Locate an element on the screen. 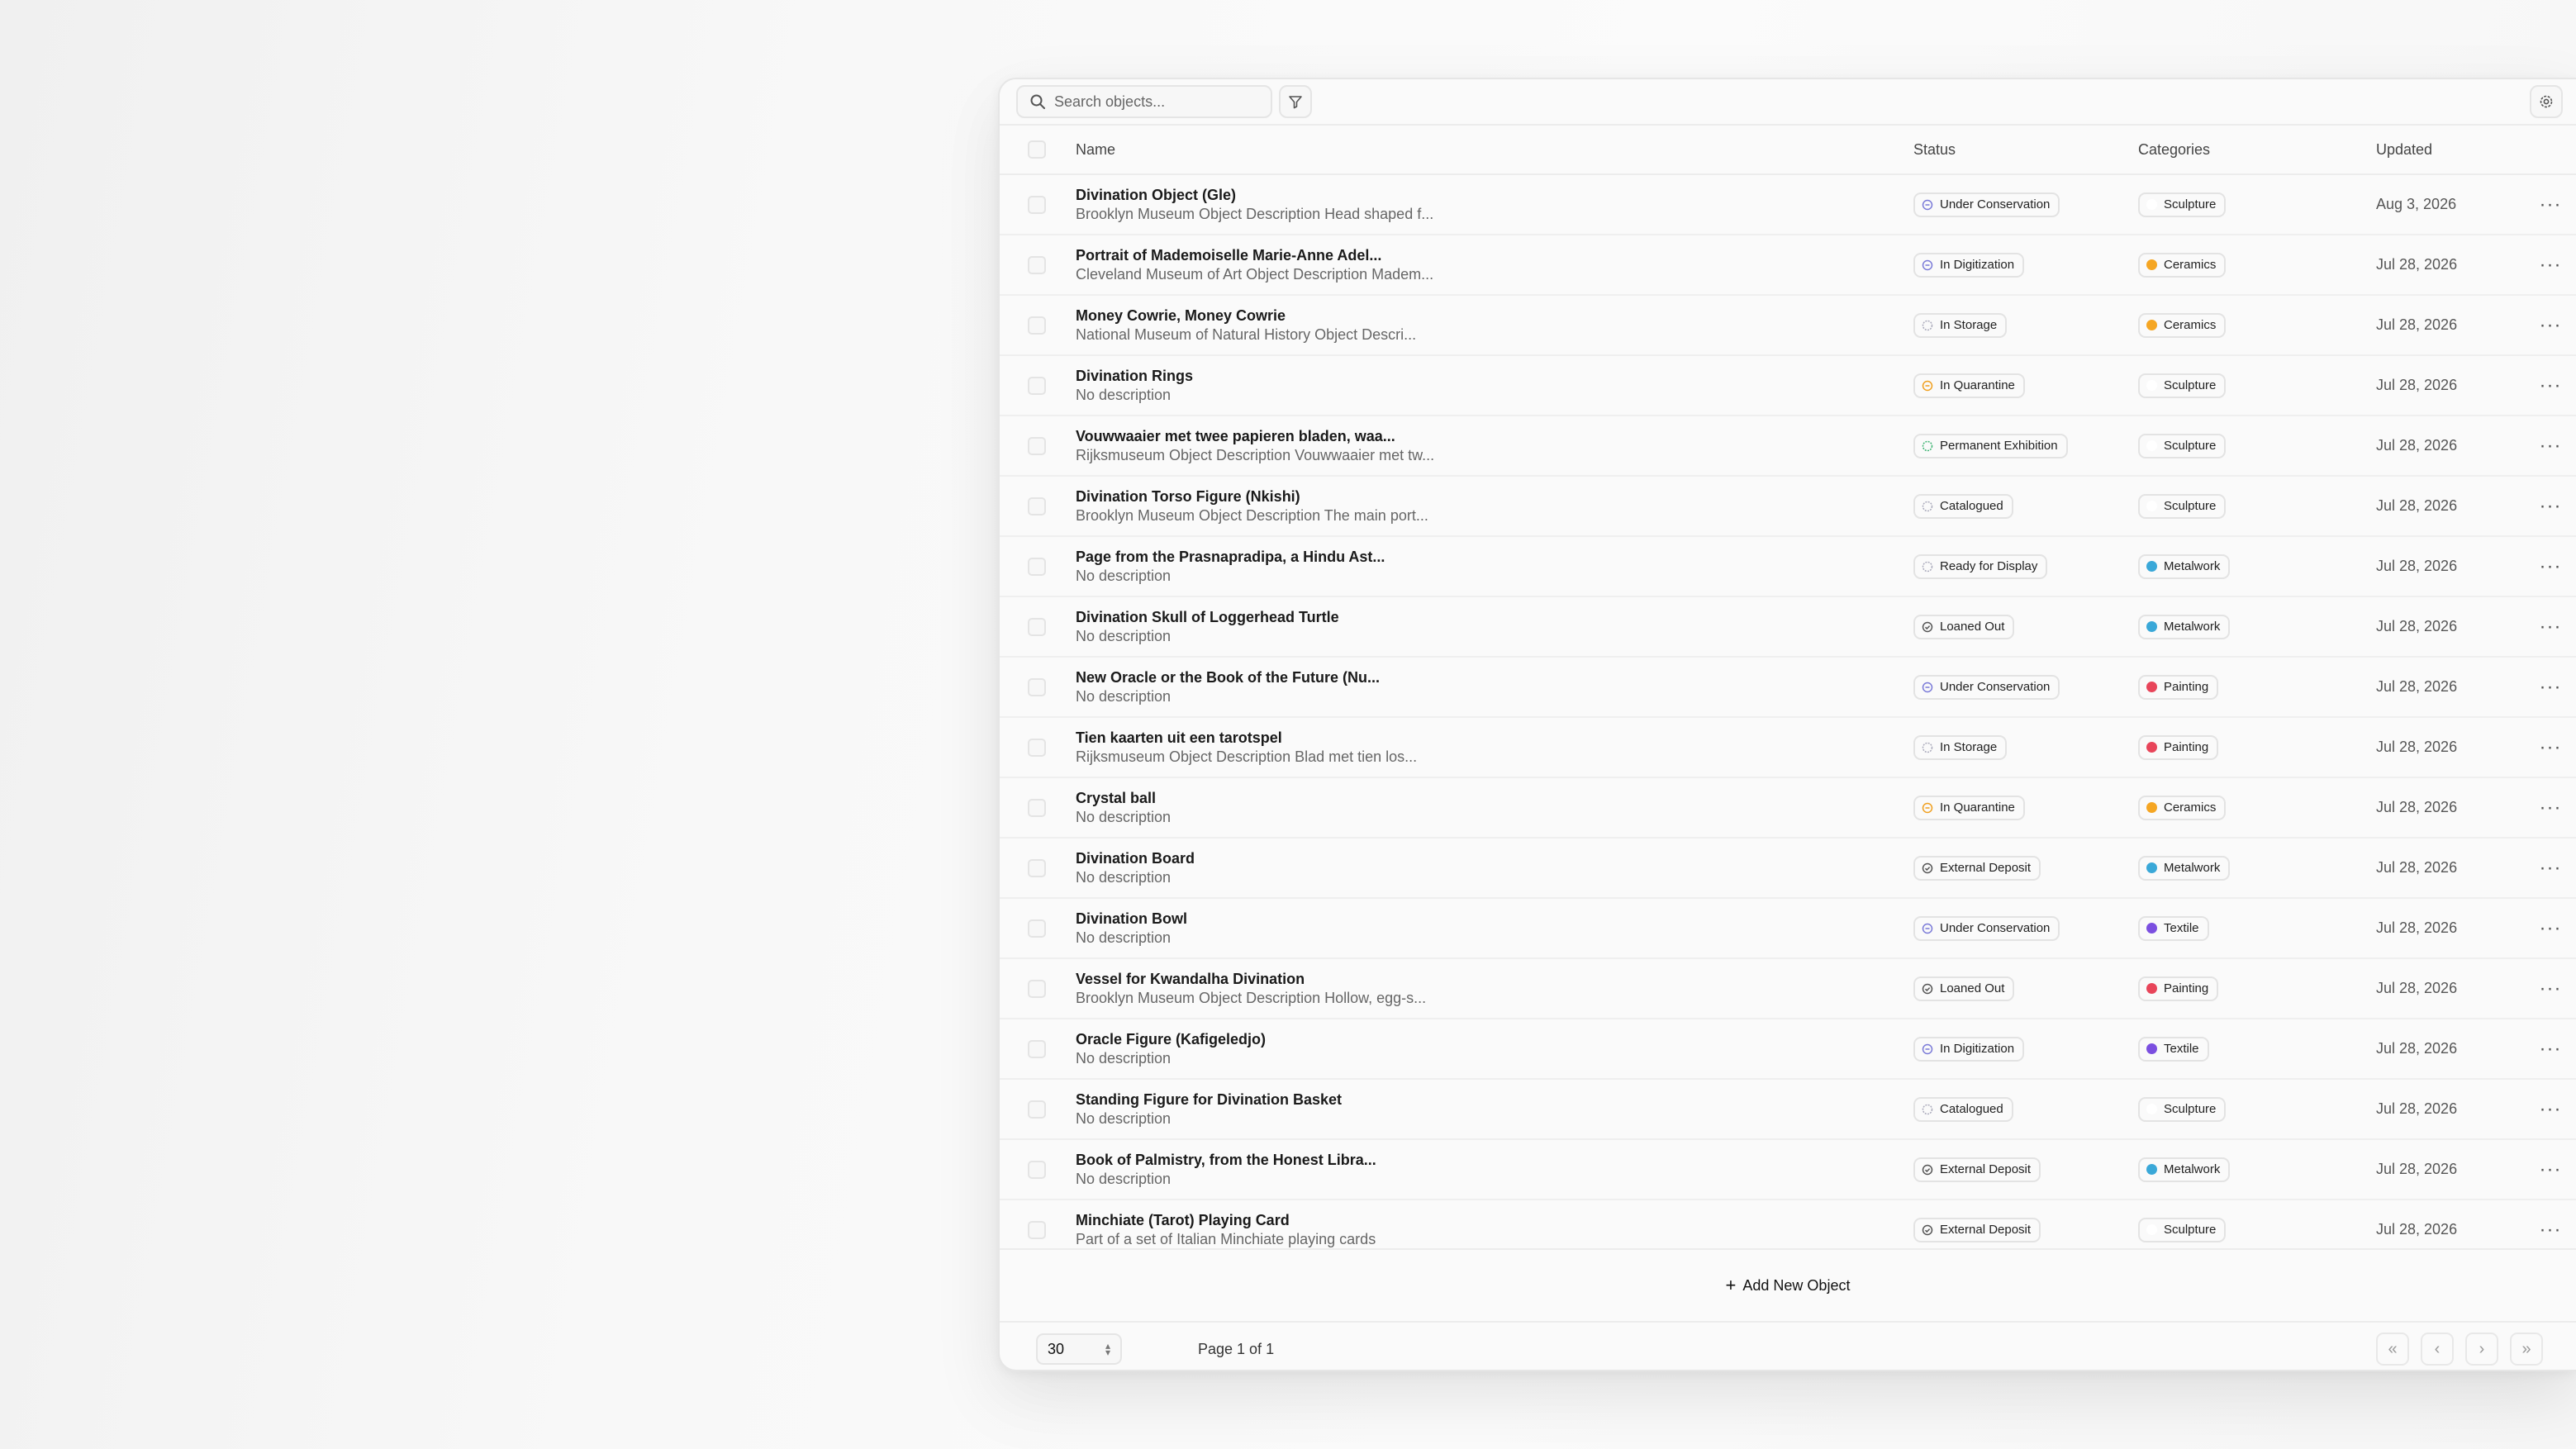 The width and height of the screenshot is (2576, 1449). last-page-button: » is located at coordinates (2526, 1349).